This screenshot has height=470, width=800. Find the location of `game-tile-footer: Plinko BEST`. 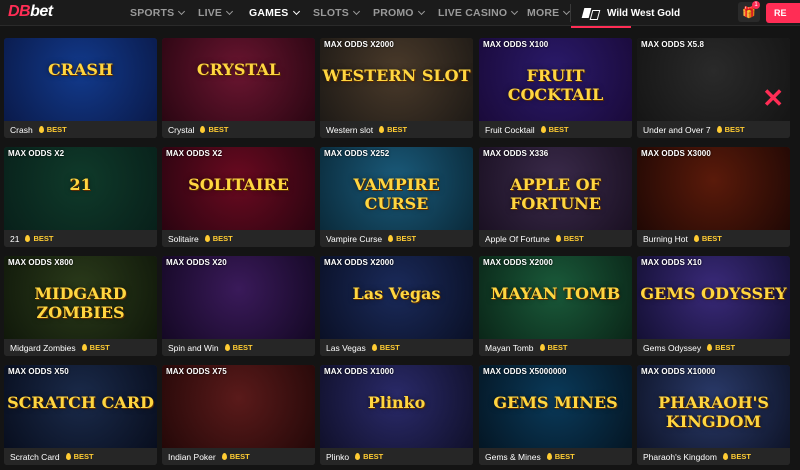

game-tile-footer: Plinko BEST is located at coordinates (396, 456).